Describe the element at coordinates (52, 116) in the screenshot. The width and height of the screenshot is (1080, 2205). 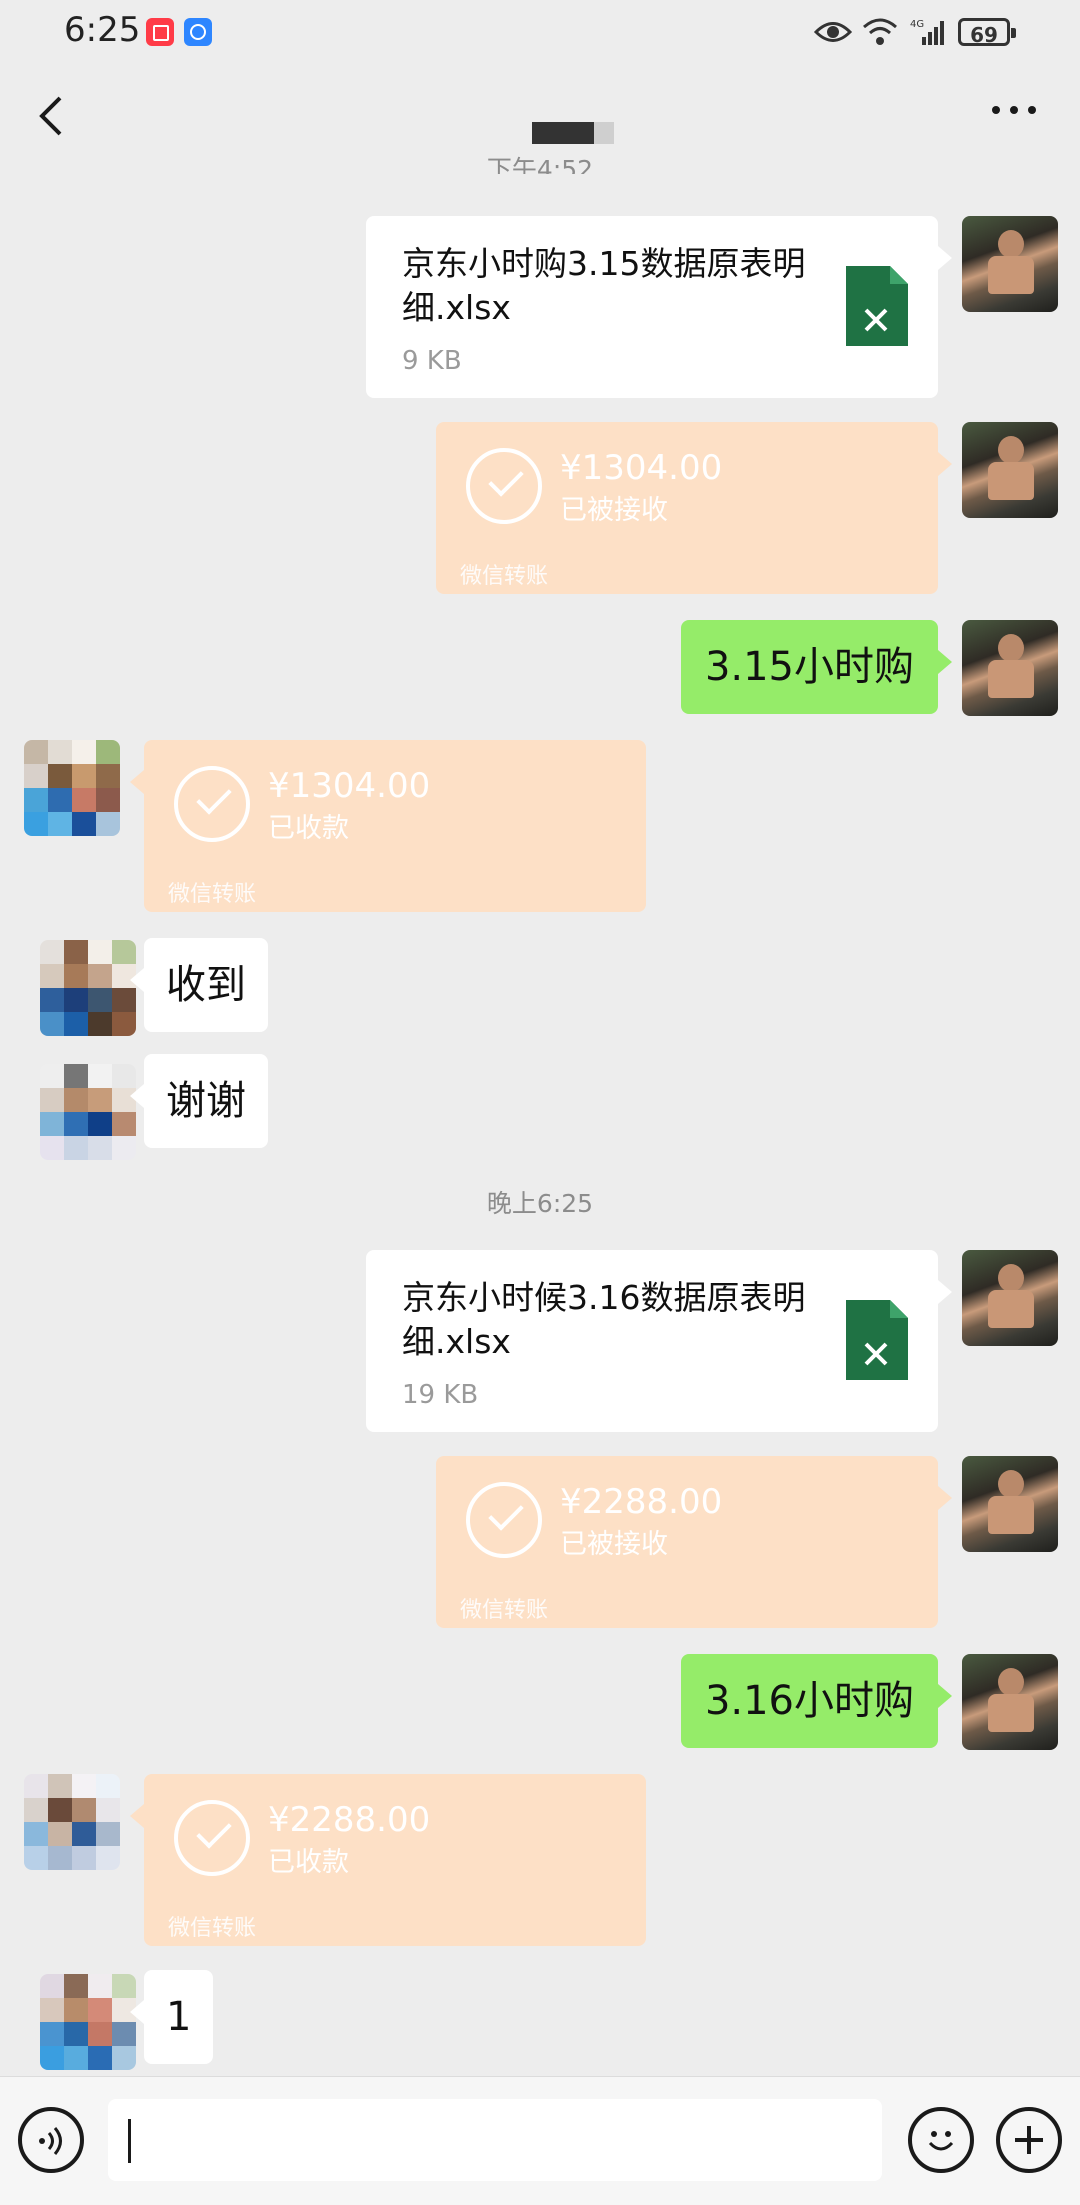
I see `back-arrow-icon` at that location.